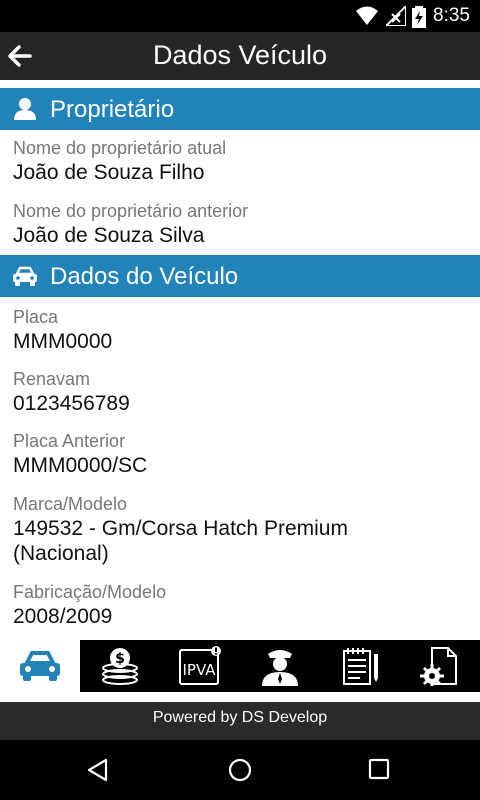 The width and height of the screenshot is (480, 800). I want to click on tab-fines: $, so click(120, 666).